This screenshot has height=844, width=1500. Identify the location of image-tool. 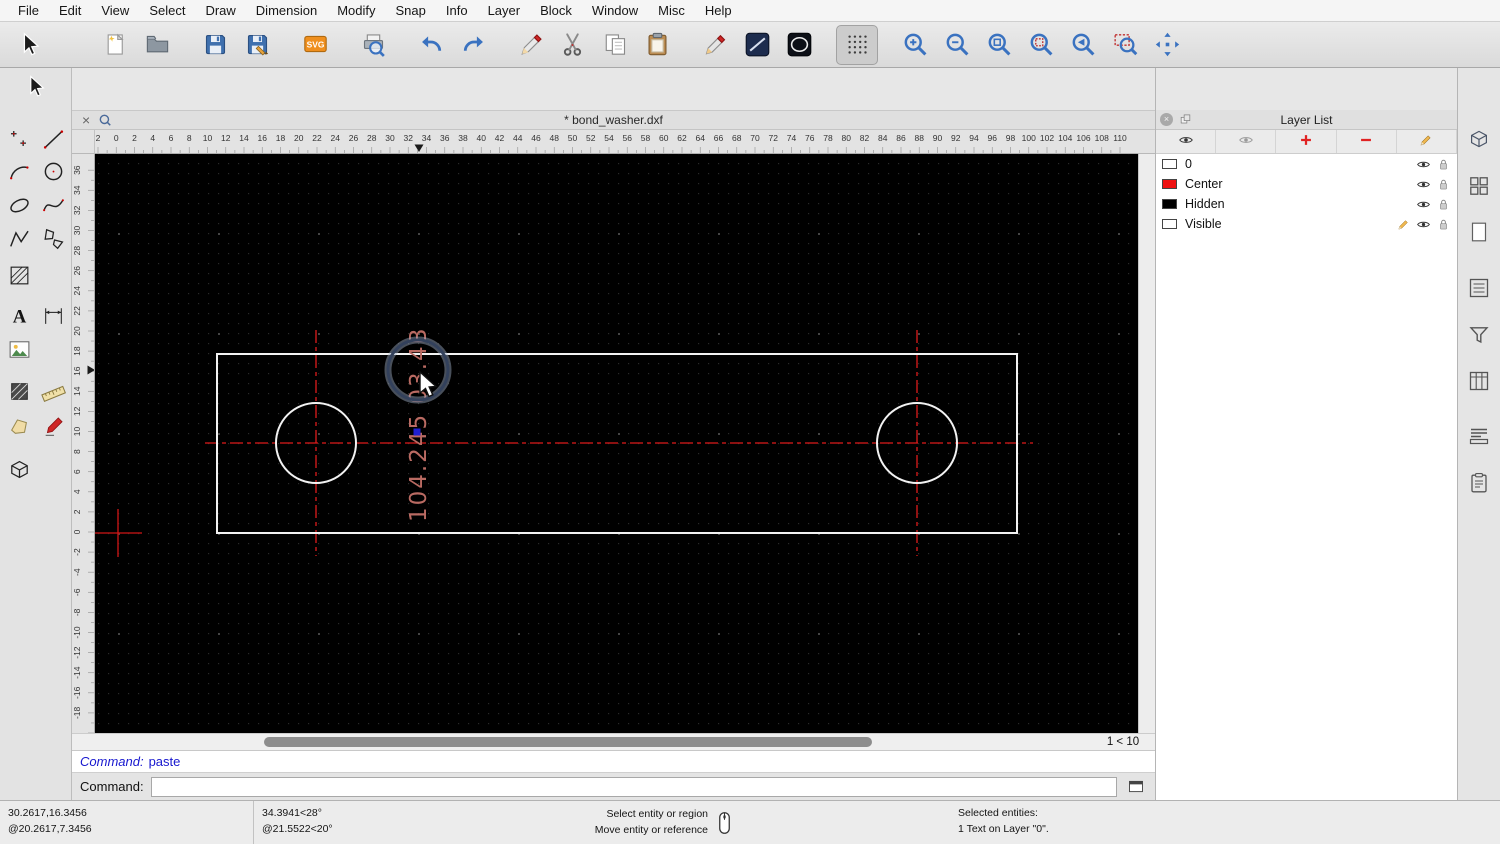
(19, 351).